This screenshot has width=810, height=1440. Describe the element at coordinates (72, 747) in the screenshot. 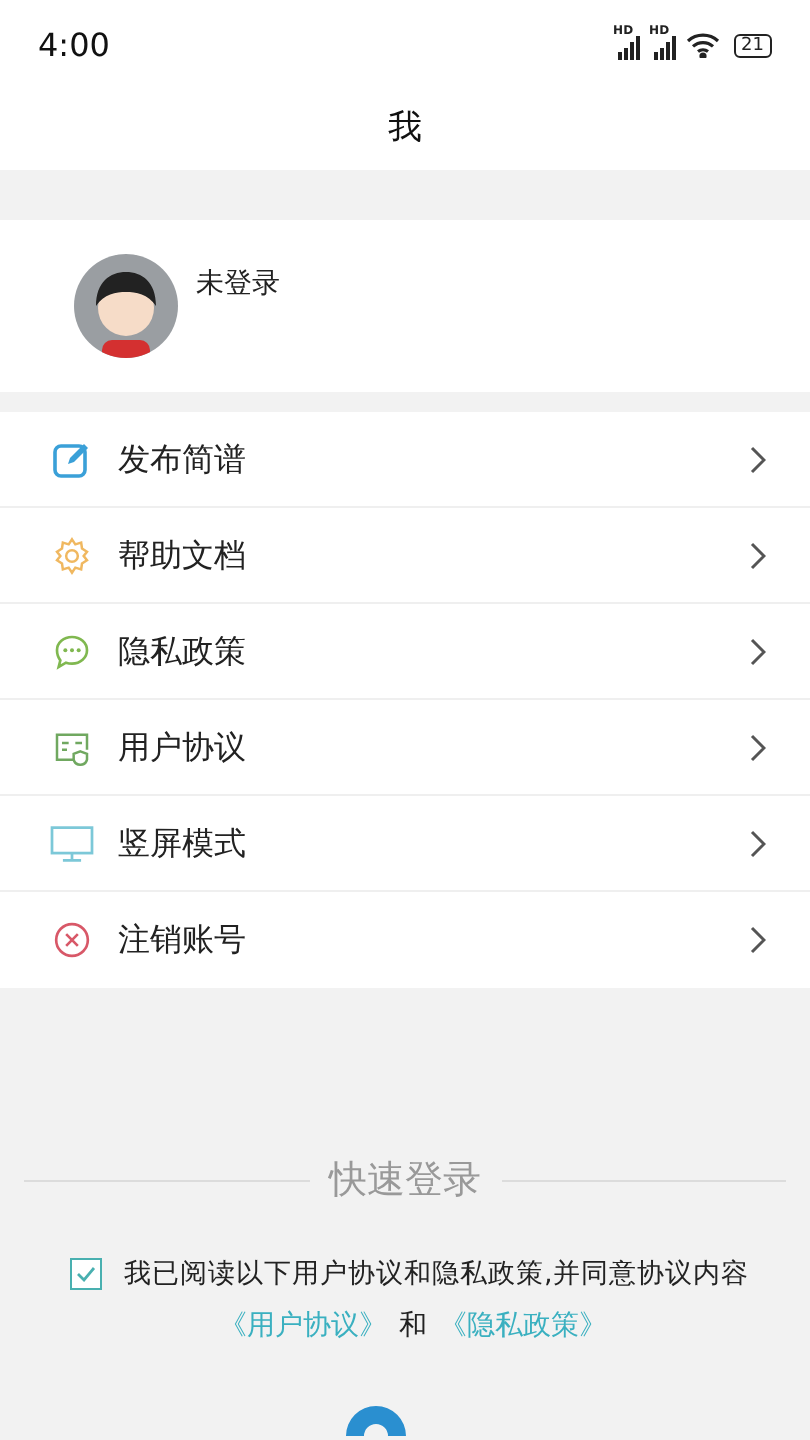

I see `document-icon` at that location.